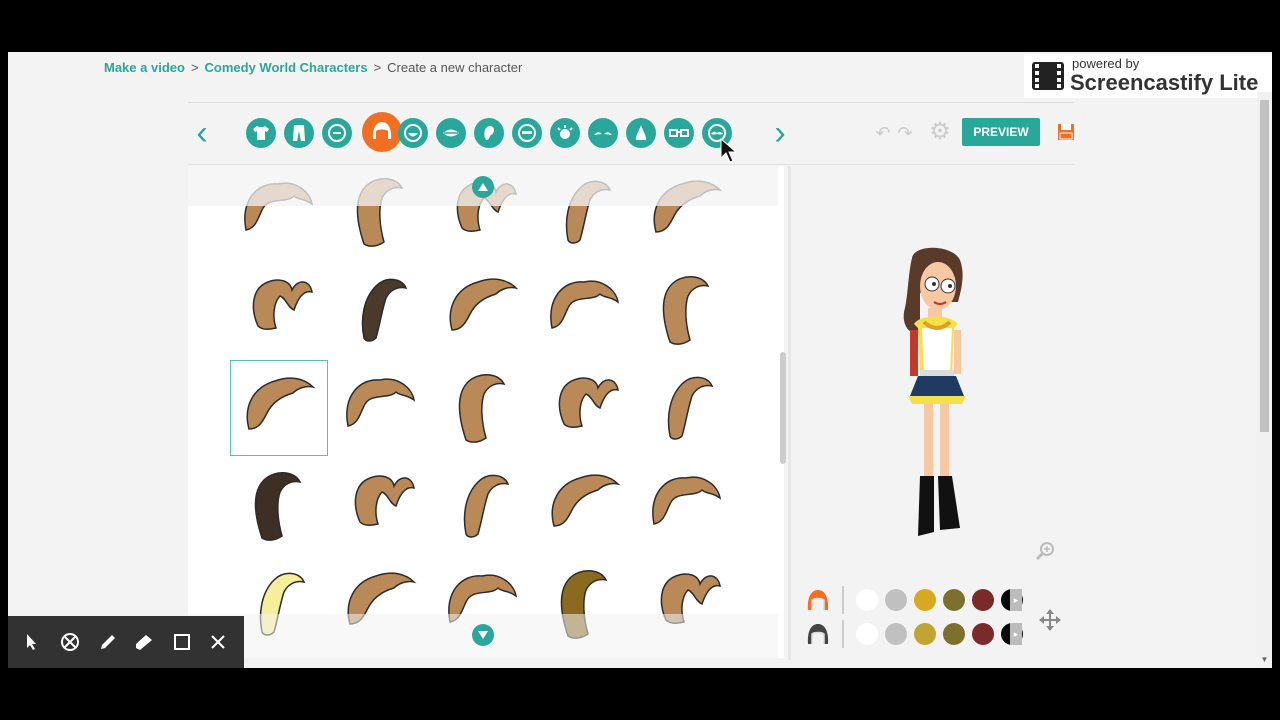 The image size is (1280, 720). I want to click on hair-shade-icon, so click(818, 634).